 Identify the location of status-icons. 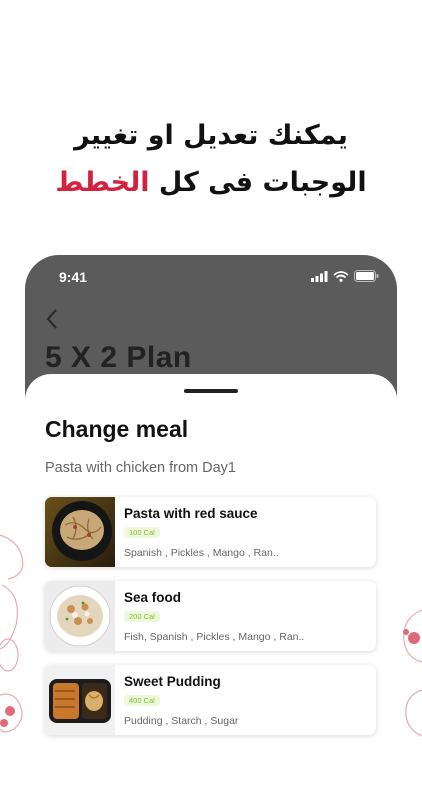
(345, 276).